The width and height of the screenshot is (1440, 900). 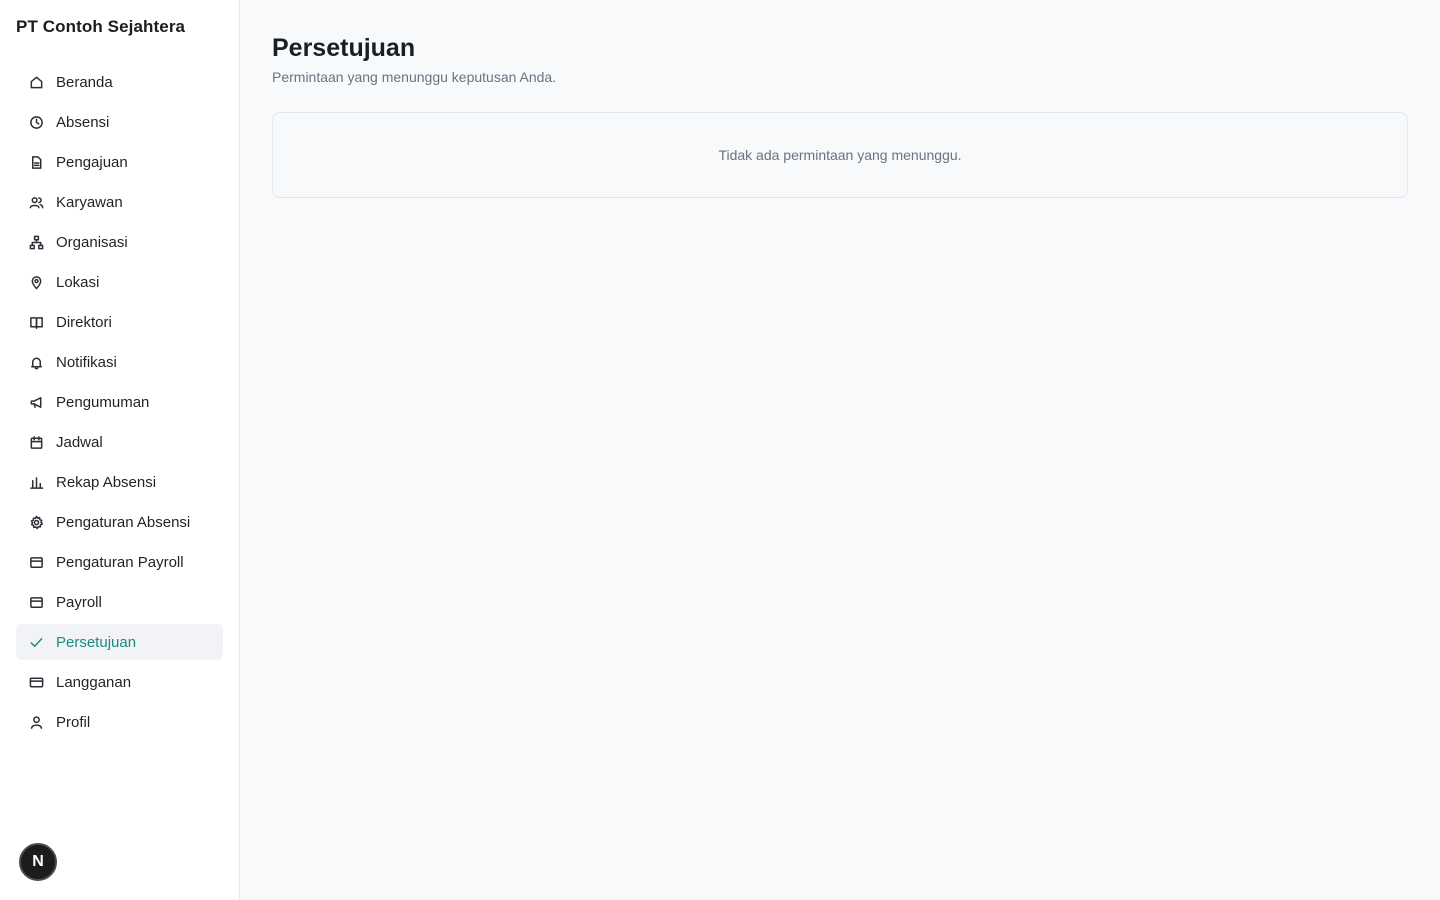 I want to click on sidebar-item-label: Lokasi, so click(x=78, y=282).